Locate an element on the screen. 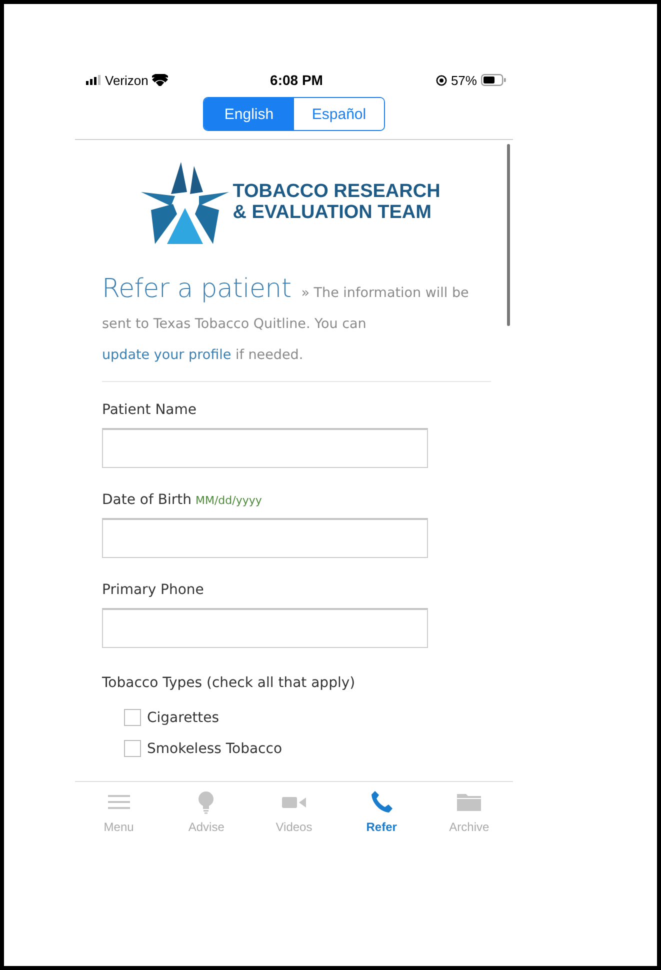 The height and width of the screenshot is (970, 661). folder-icon is located at coordinates (469, 802).